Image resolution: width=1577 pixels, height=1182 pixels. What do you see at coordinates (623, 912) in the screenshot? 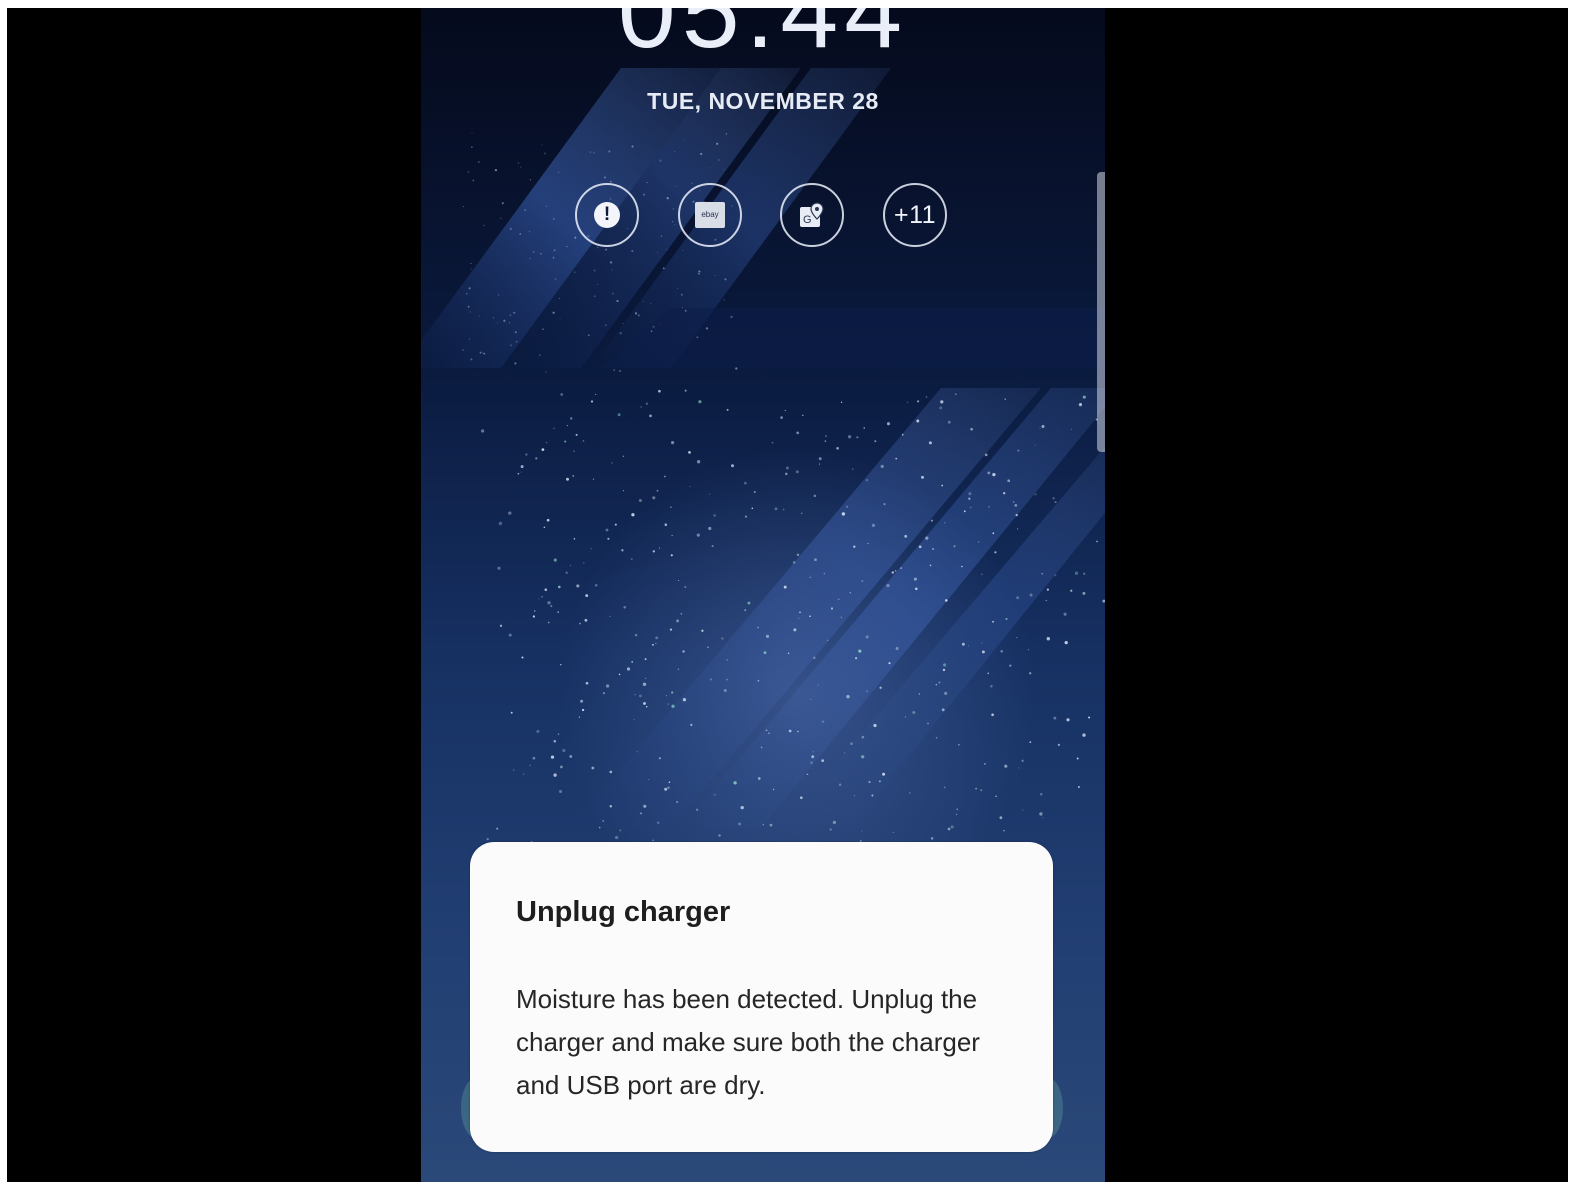
I see `dialog-title: Unplug charger` at bounding box center [623, 912].